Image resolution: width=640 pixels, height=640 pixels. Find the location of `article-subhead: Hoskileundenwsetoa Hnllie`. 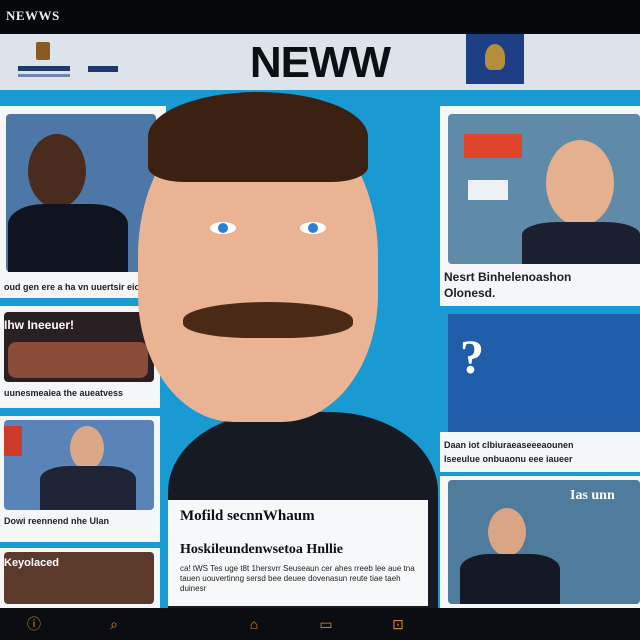

article-subhead: Hoskileundenwsetoa Hnllie is located at coordinates (261, 549).